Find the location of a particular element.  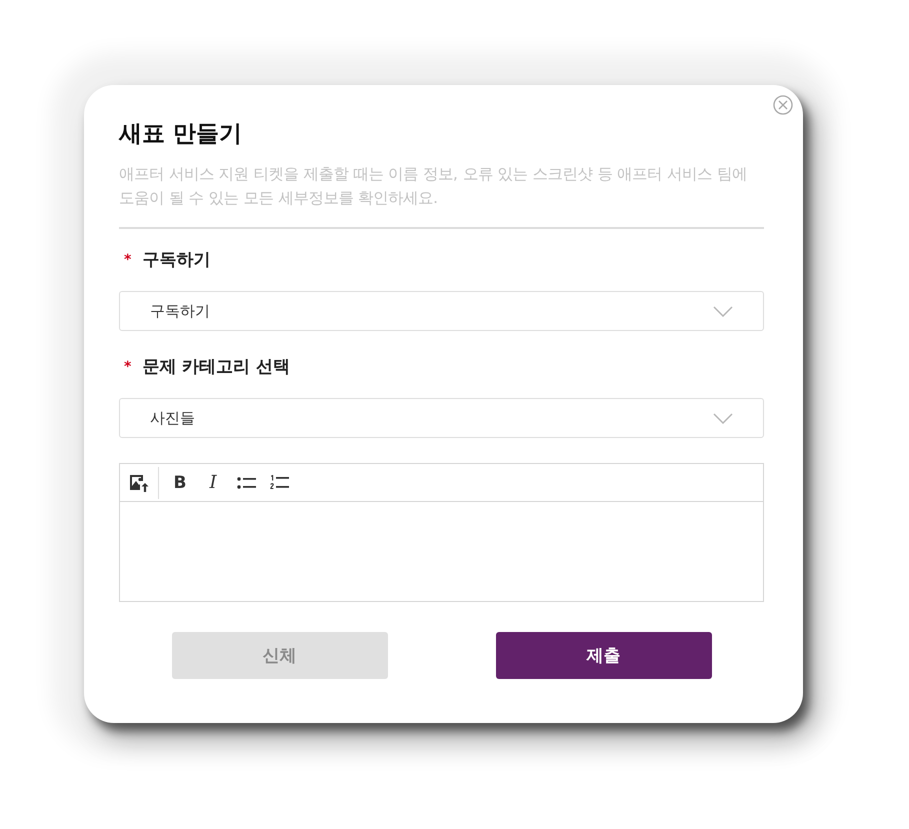

bold-button: B is located at coordinates (180, 483).